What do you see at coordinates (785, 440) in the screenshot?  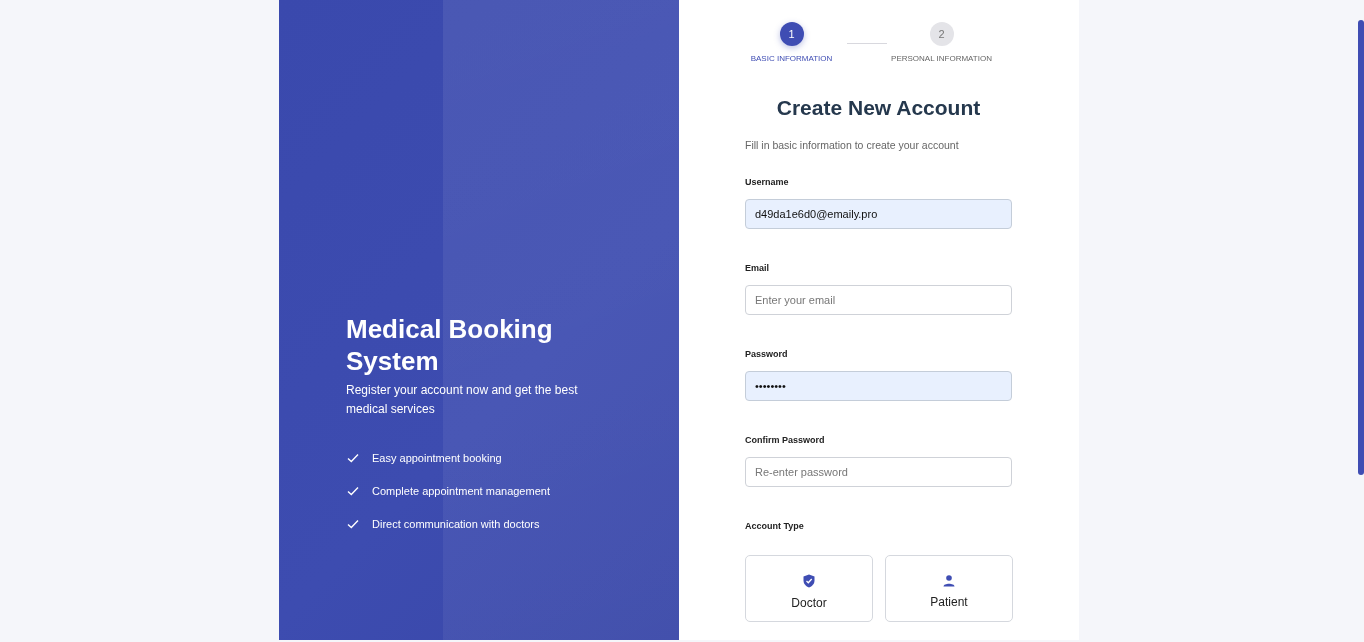 I see `field-label: Confirm Password` at bounding box center [785, 440].